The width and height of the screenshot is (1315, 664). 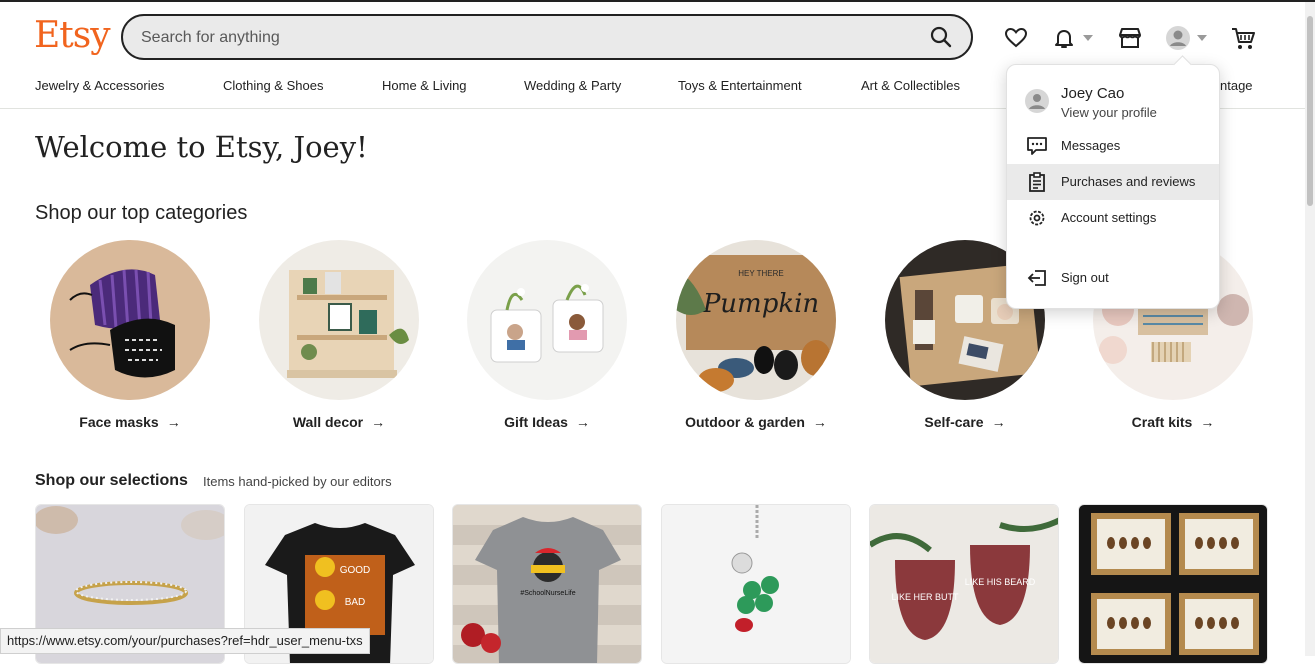 I want to click on scrollbar-thumb, so click(x=1310, y=111).